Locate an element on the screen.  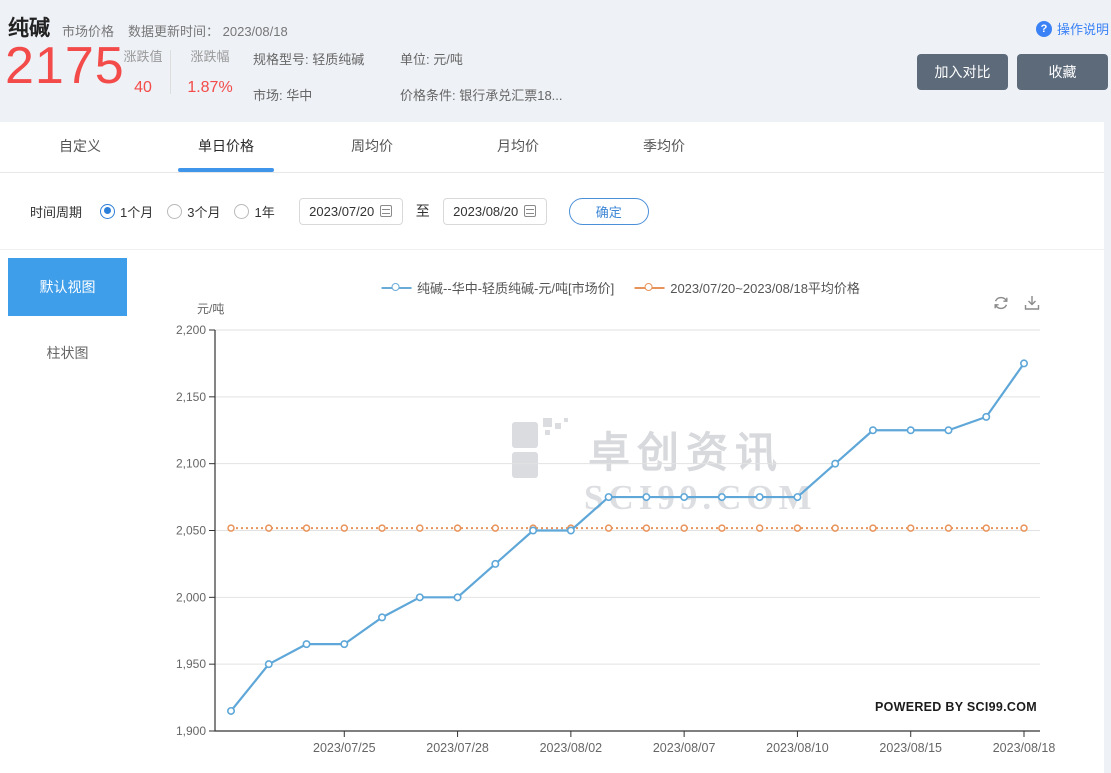
refresh-icon is located at coordinates (1001, 303).